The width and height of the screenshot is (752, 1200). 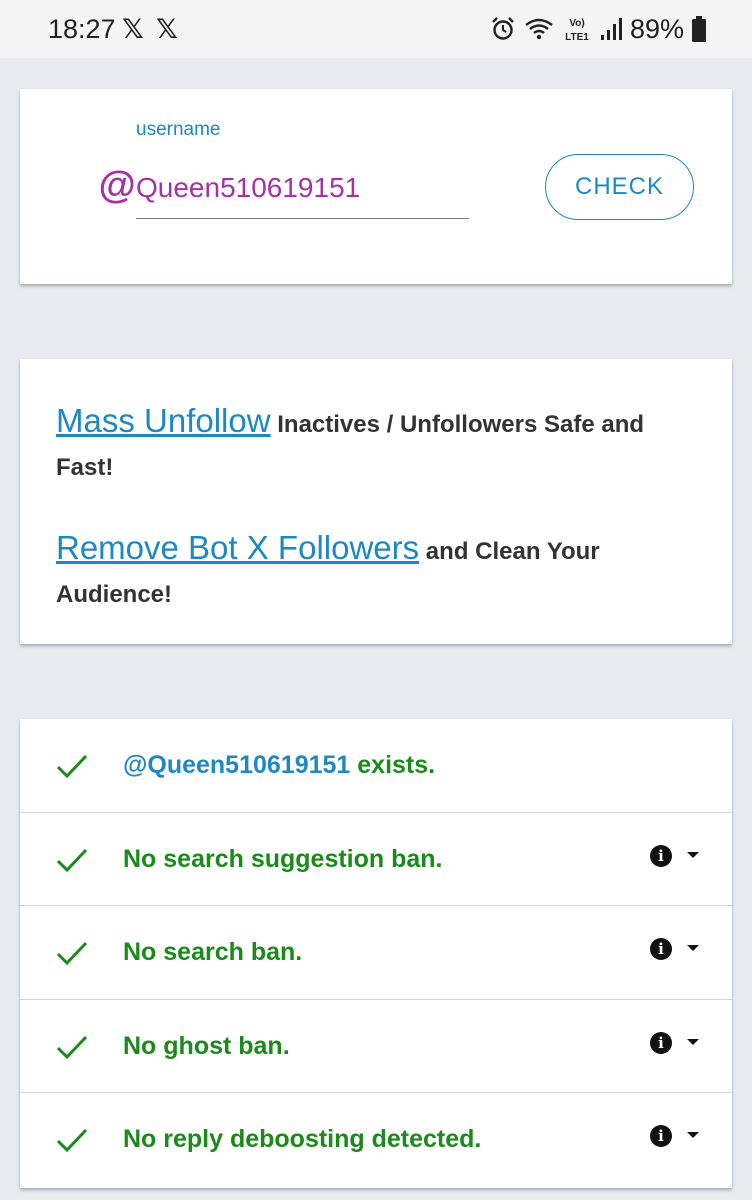 I want to click on result-label: No ghost ban., so click(x=206, y=1045).